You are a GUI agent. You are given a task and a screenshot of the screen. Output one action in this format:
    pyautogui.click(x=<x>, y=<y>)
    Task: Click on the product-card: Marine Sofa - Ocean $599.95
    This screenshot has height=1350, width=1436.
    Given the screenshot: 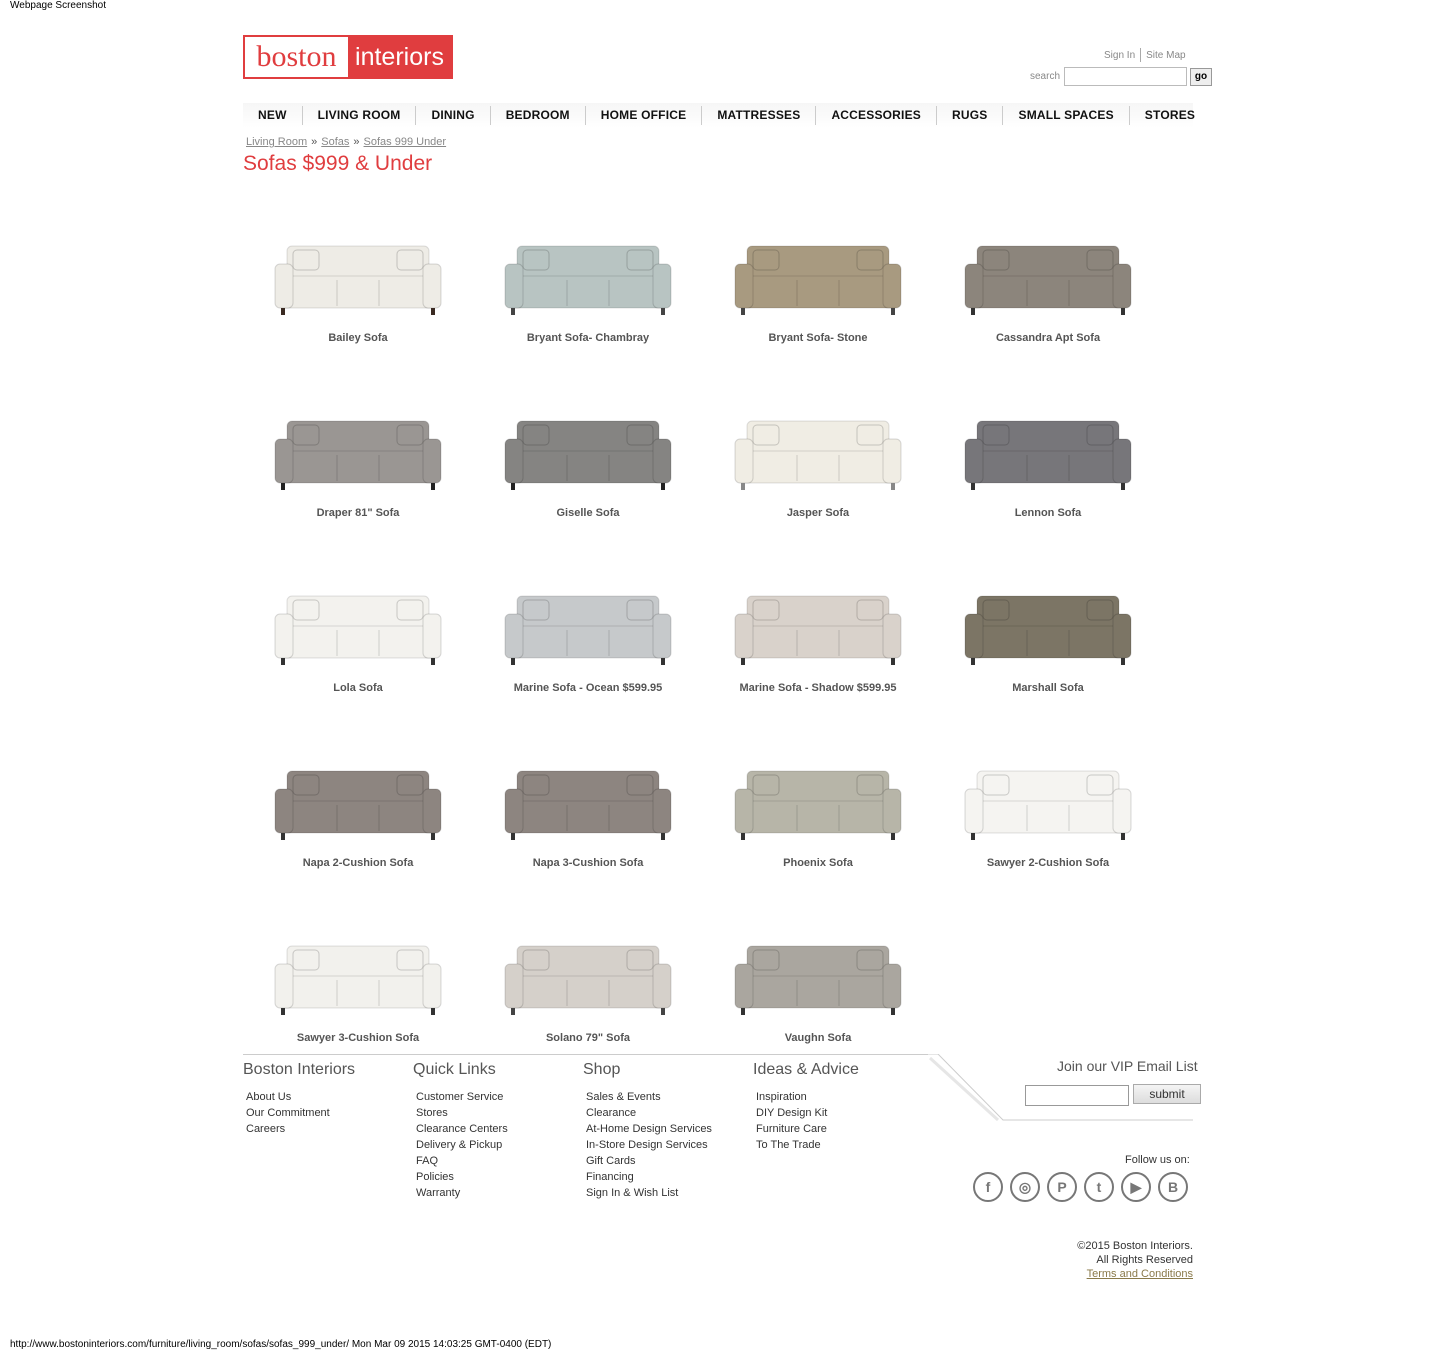 What is the action you would take?
    pyautogui.click(x=588, y=667)
    